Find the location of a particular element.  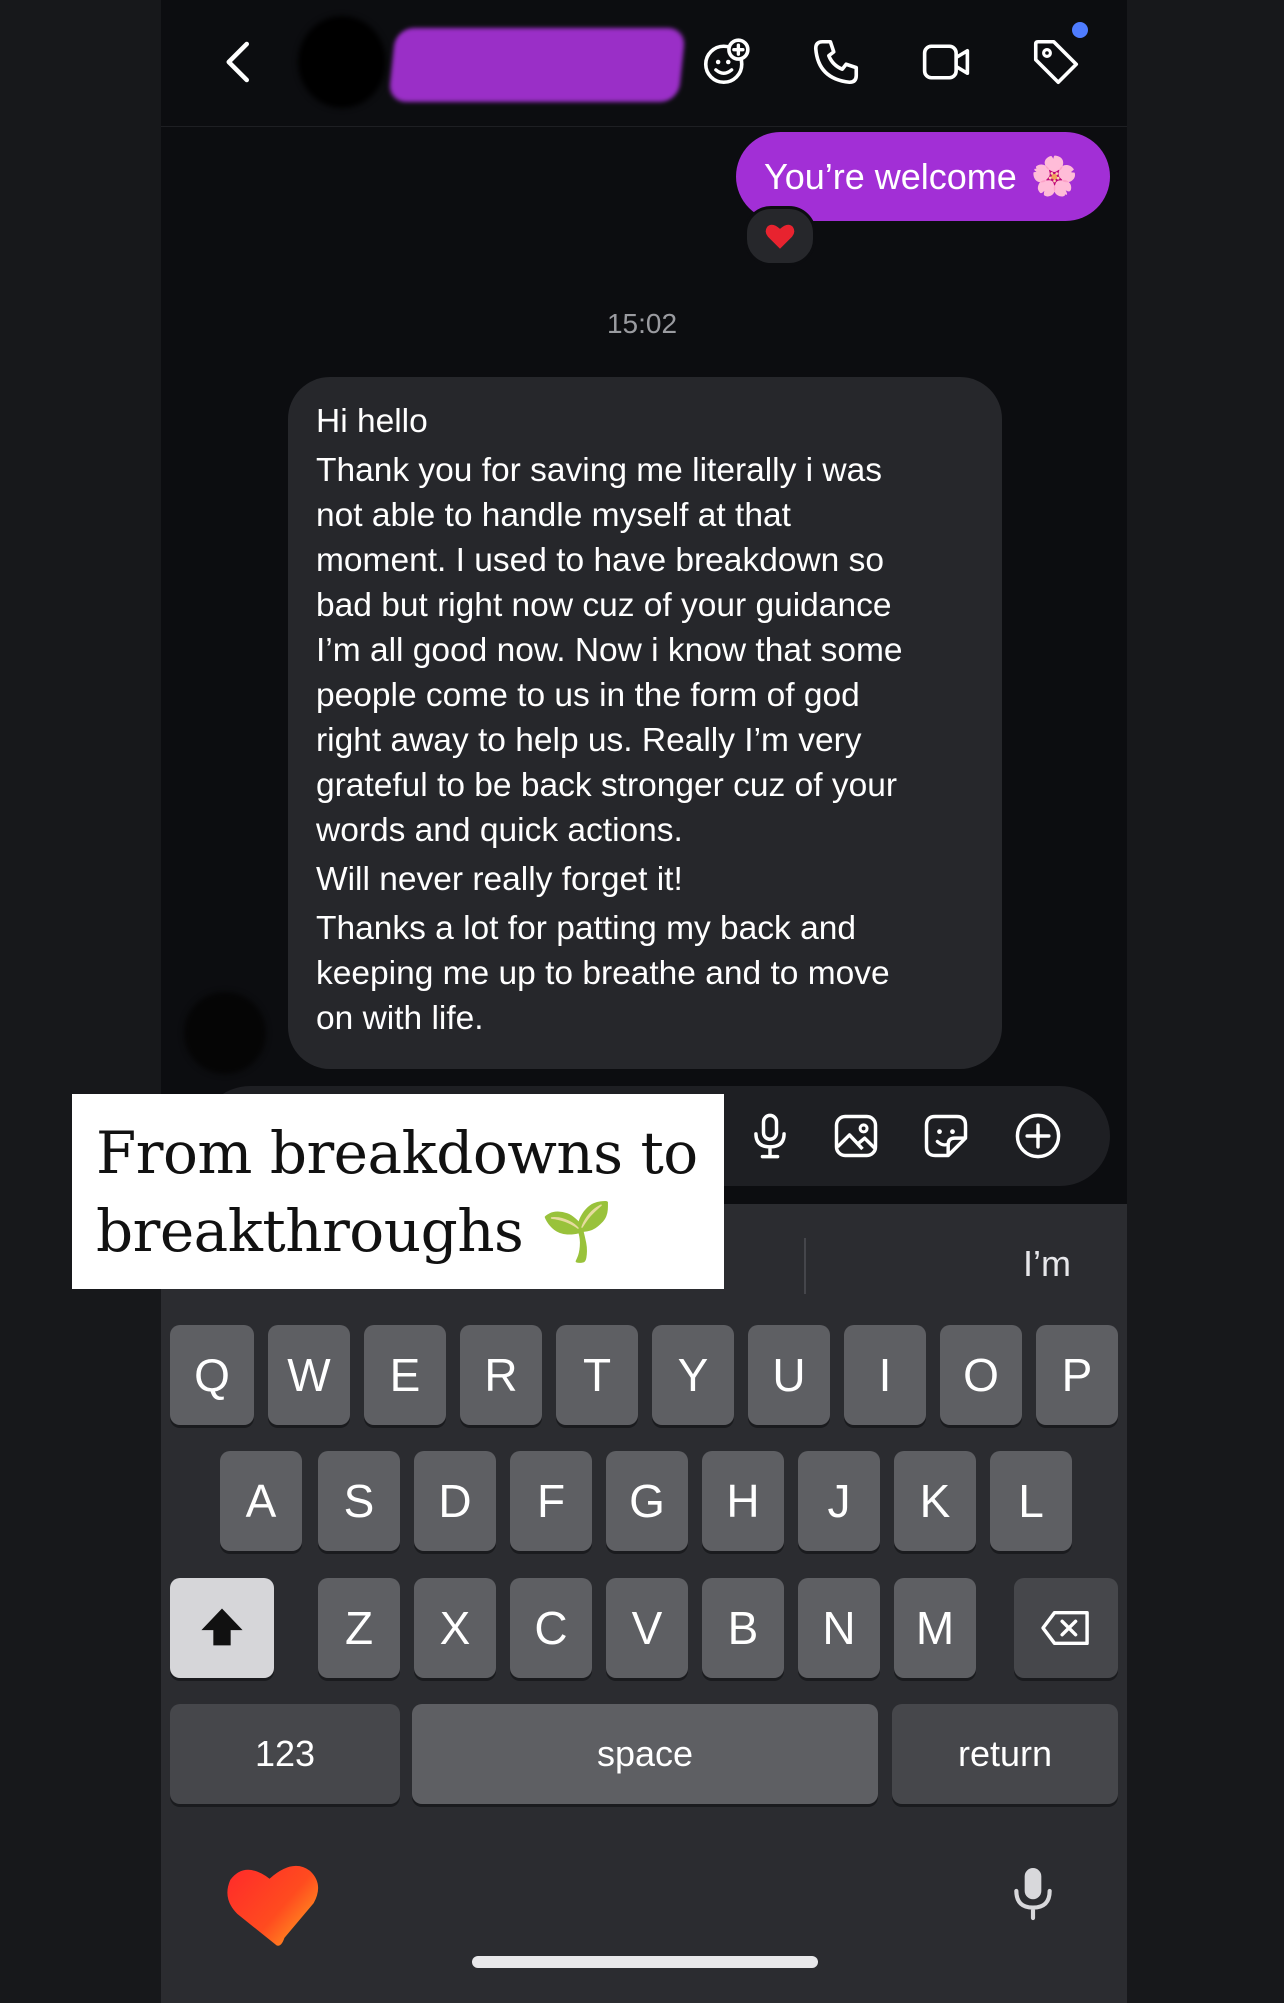

key-i: I is located at coordinates (885, 1375).